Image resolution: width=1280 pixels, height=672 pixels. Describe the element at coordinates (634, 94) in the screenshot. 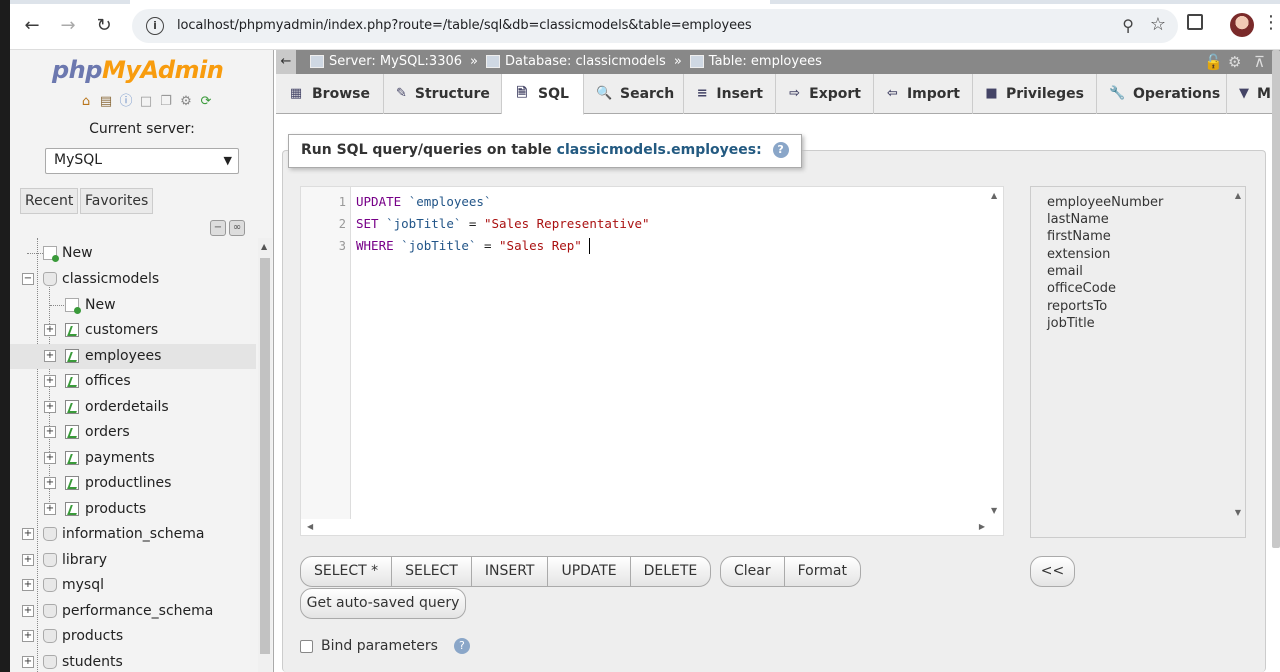

I see `tab-search: 🔍 Search` at that location.